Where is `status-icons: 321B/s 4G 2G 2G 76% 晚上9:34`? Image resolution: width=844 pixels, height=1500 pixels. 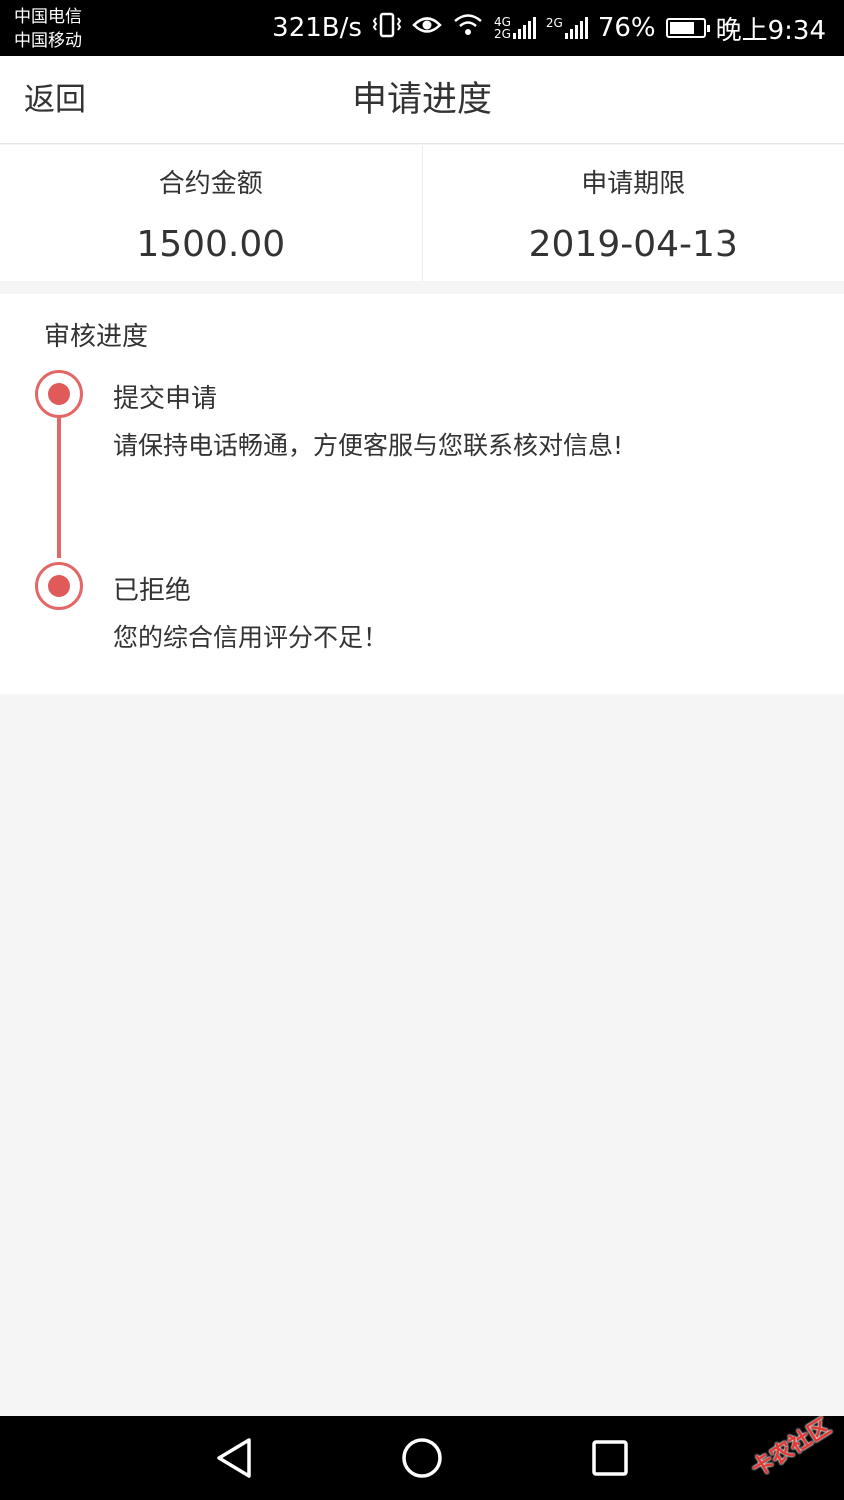
status-icons: 321B/s 4G 2G 2G 76% 晚上9:34 is located at coordinates (549, 28).